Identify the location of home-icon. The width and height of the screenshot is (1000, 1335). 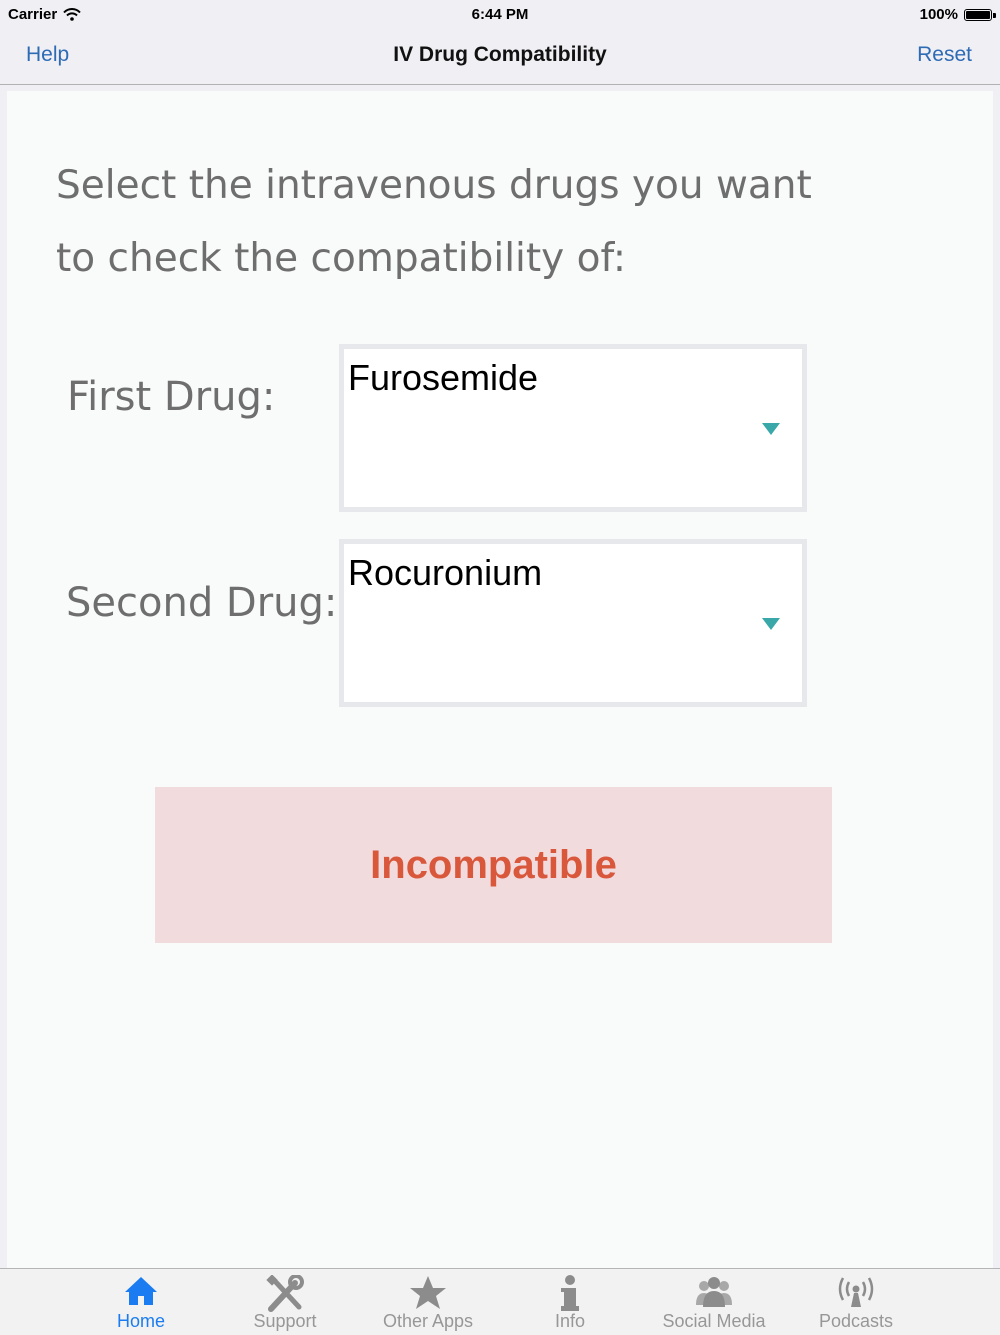
(141, 1291).